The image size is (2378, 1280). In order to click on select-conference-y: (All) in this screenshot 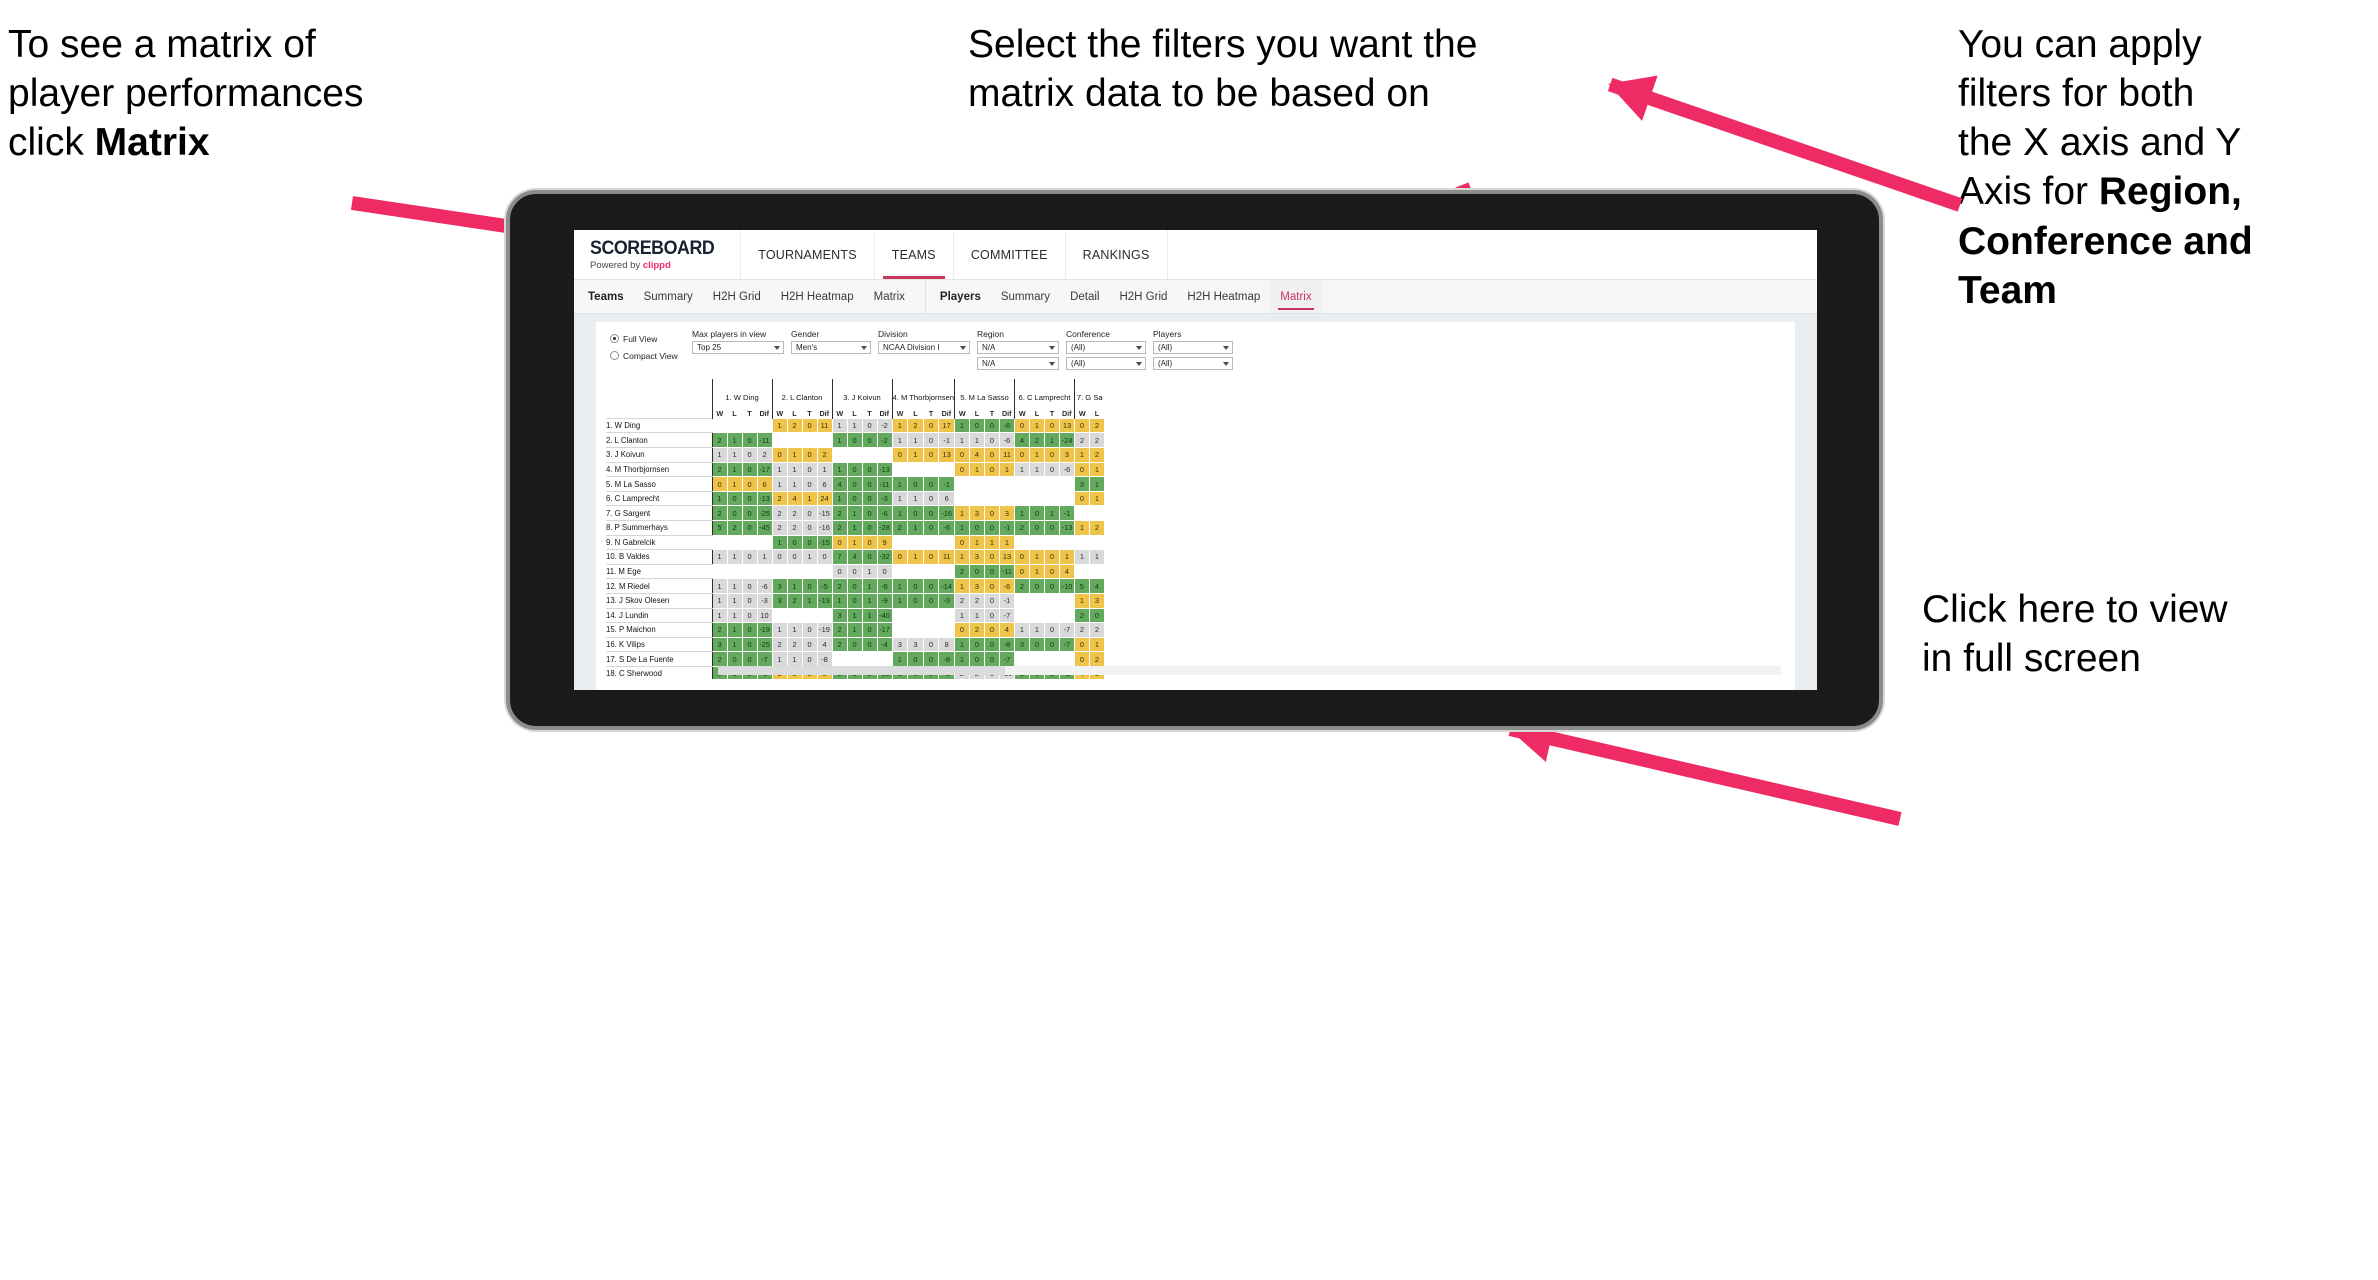, I will do `click(1106, 364)`.